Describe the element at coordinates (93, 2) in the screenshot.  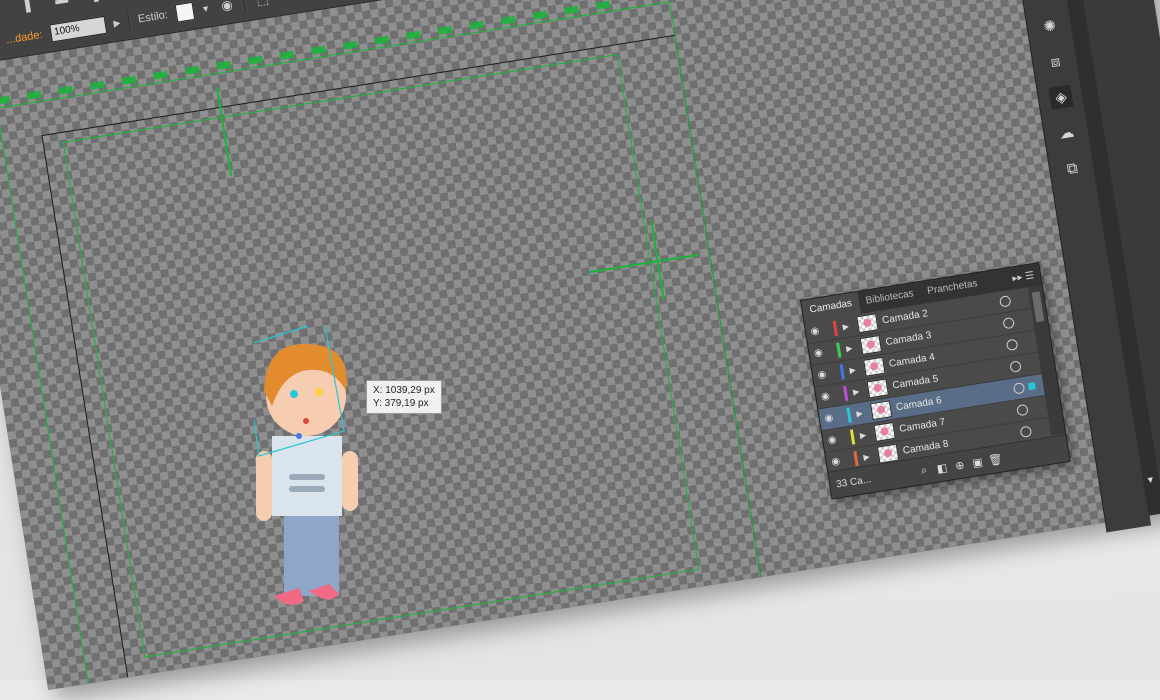
I see `align-right-icon: ▐` at that location.